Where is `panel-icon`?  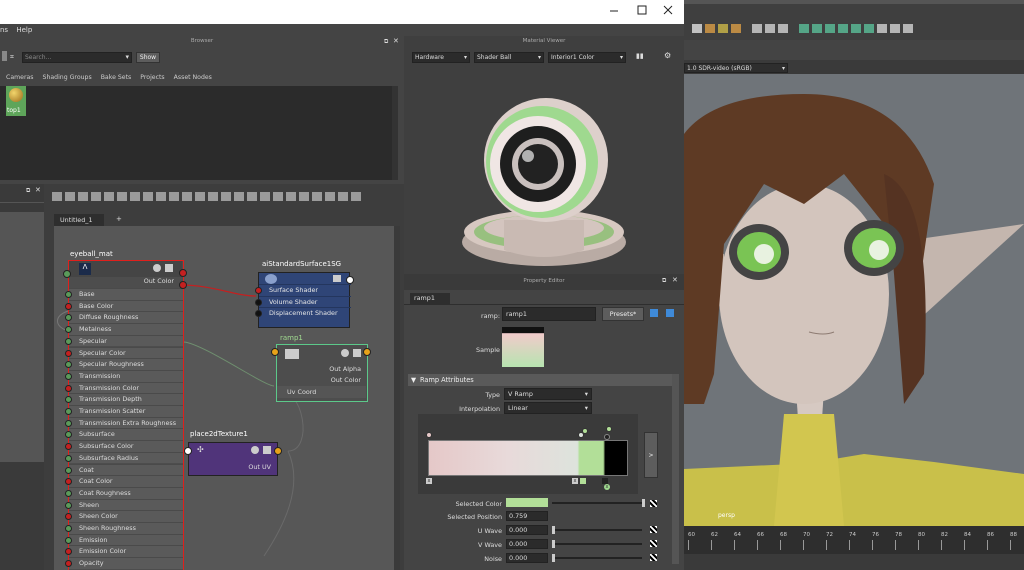
panel-icon is located at coordinates (4, 56).